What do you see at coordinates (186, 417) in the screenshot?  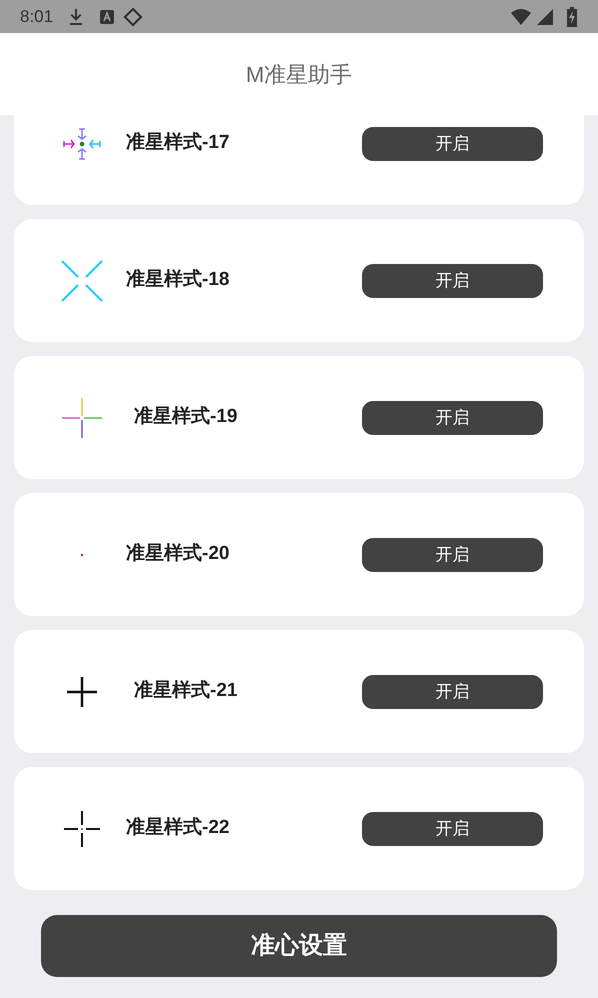 I see `style-label: 准星样式-19` at bounding box center [186, 417].